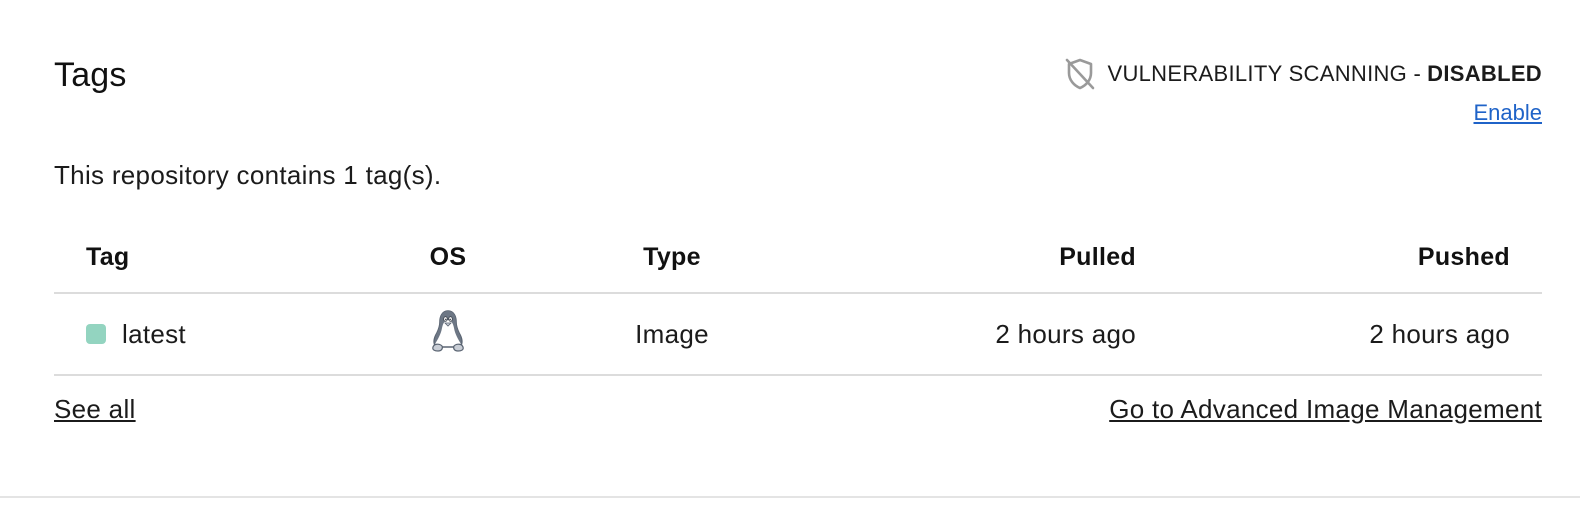  Describe the element at coordinates (798, 409) in the screenshot. I see `footer-links: See all Go to Advanced Image Management` at that location.